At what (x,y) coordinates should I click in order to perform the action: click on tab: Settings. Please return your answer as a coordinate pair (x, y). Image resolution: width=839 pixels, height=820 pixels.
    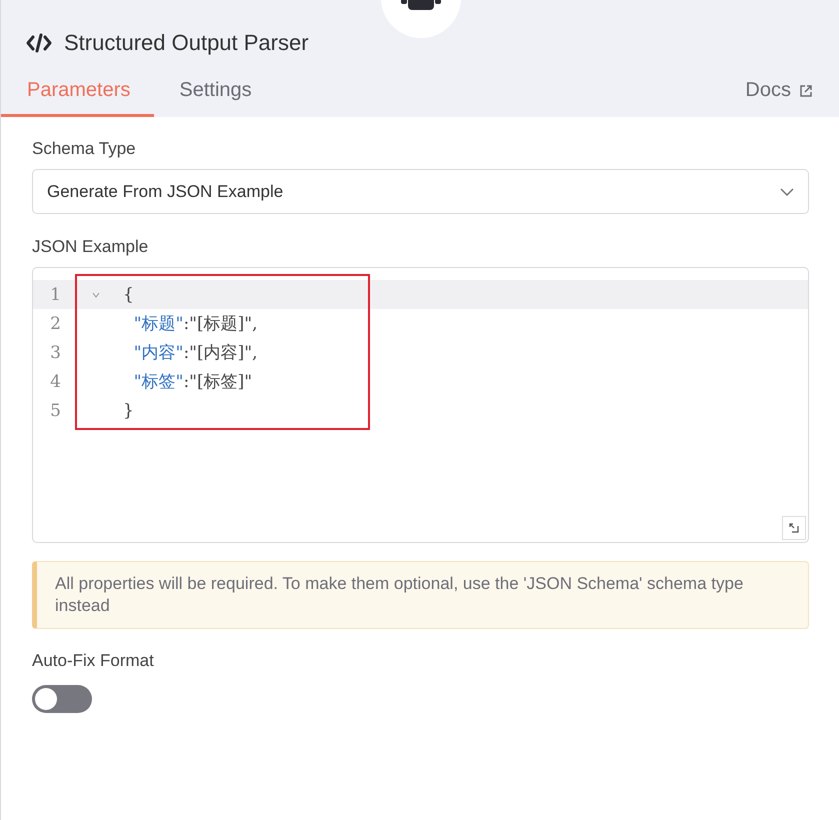
    Looking at the image, I should click on (215, 93).